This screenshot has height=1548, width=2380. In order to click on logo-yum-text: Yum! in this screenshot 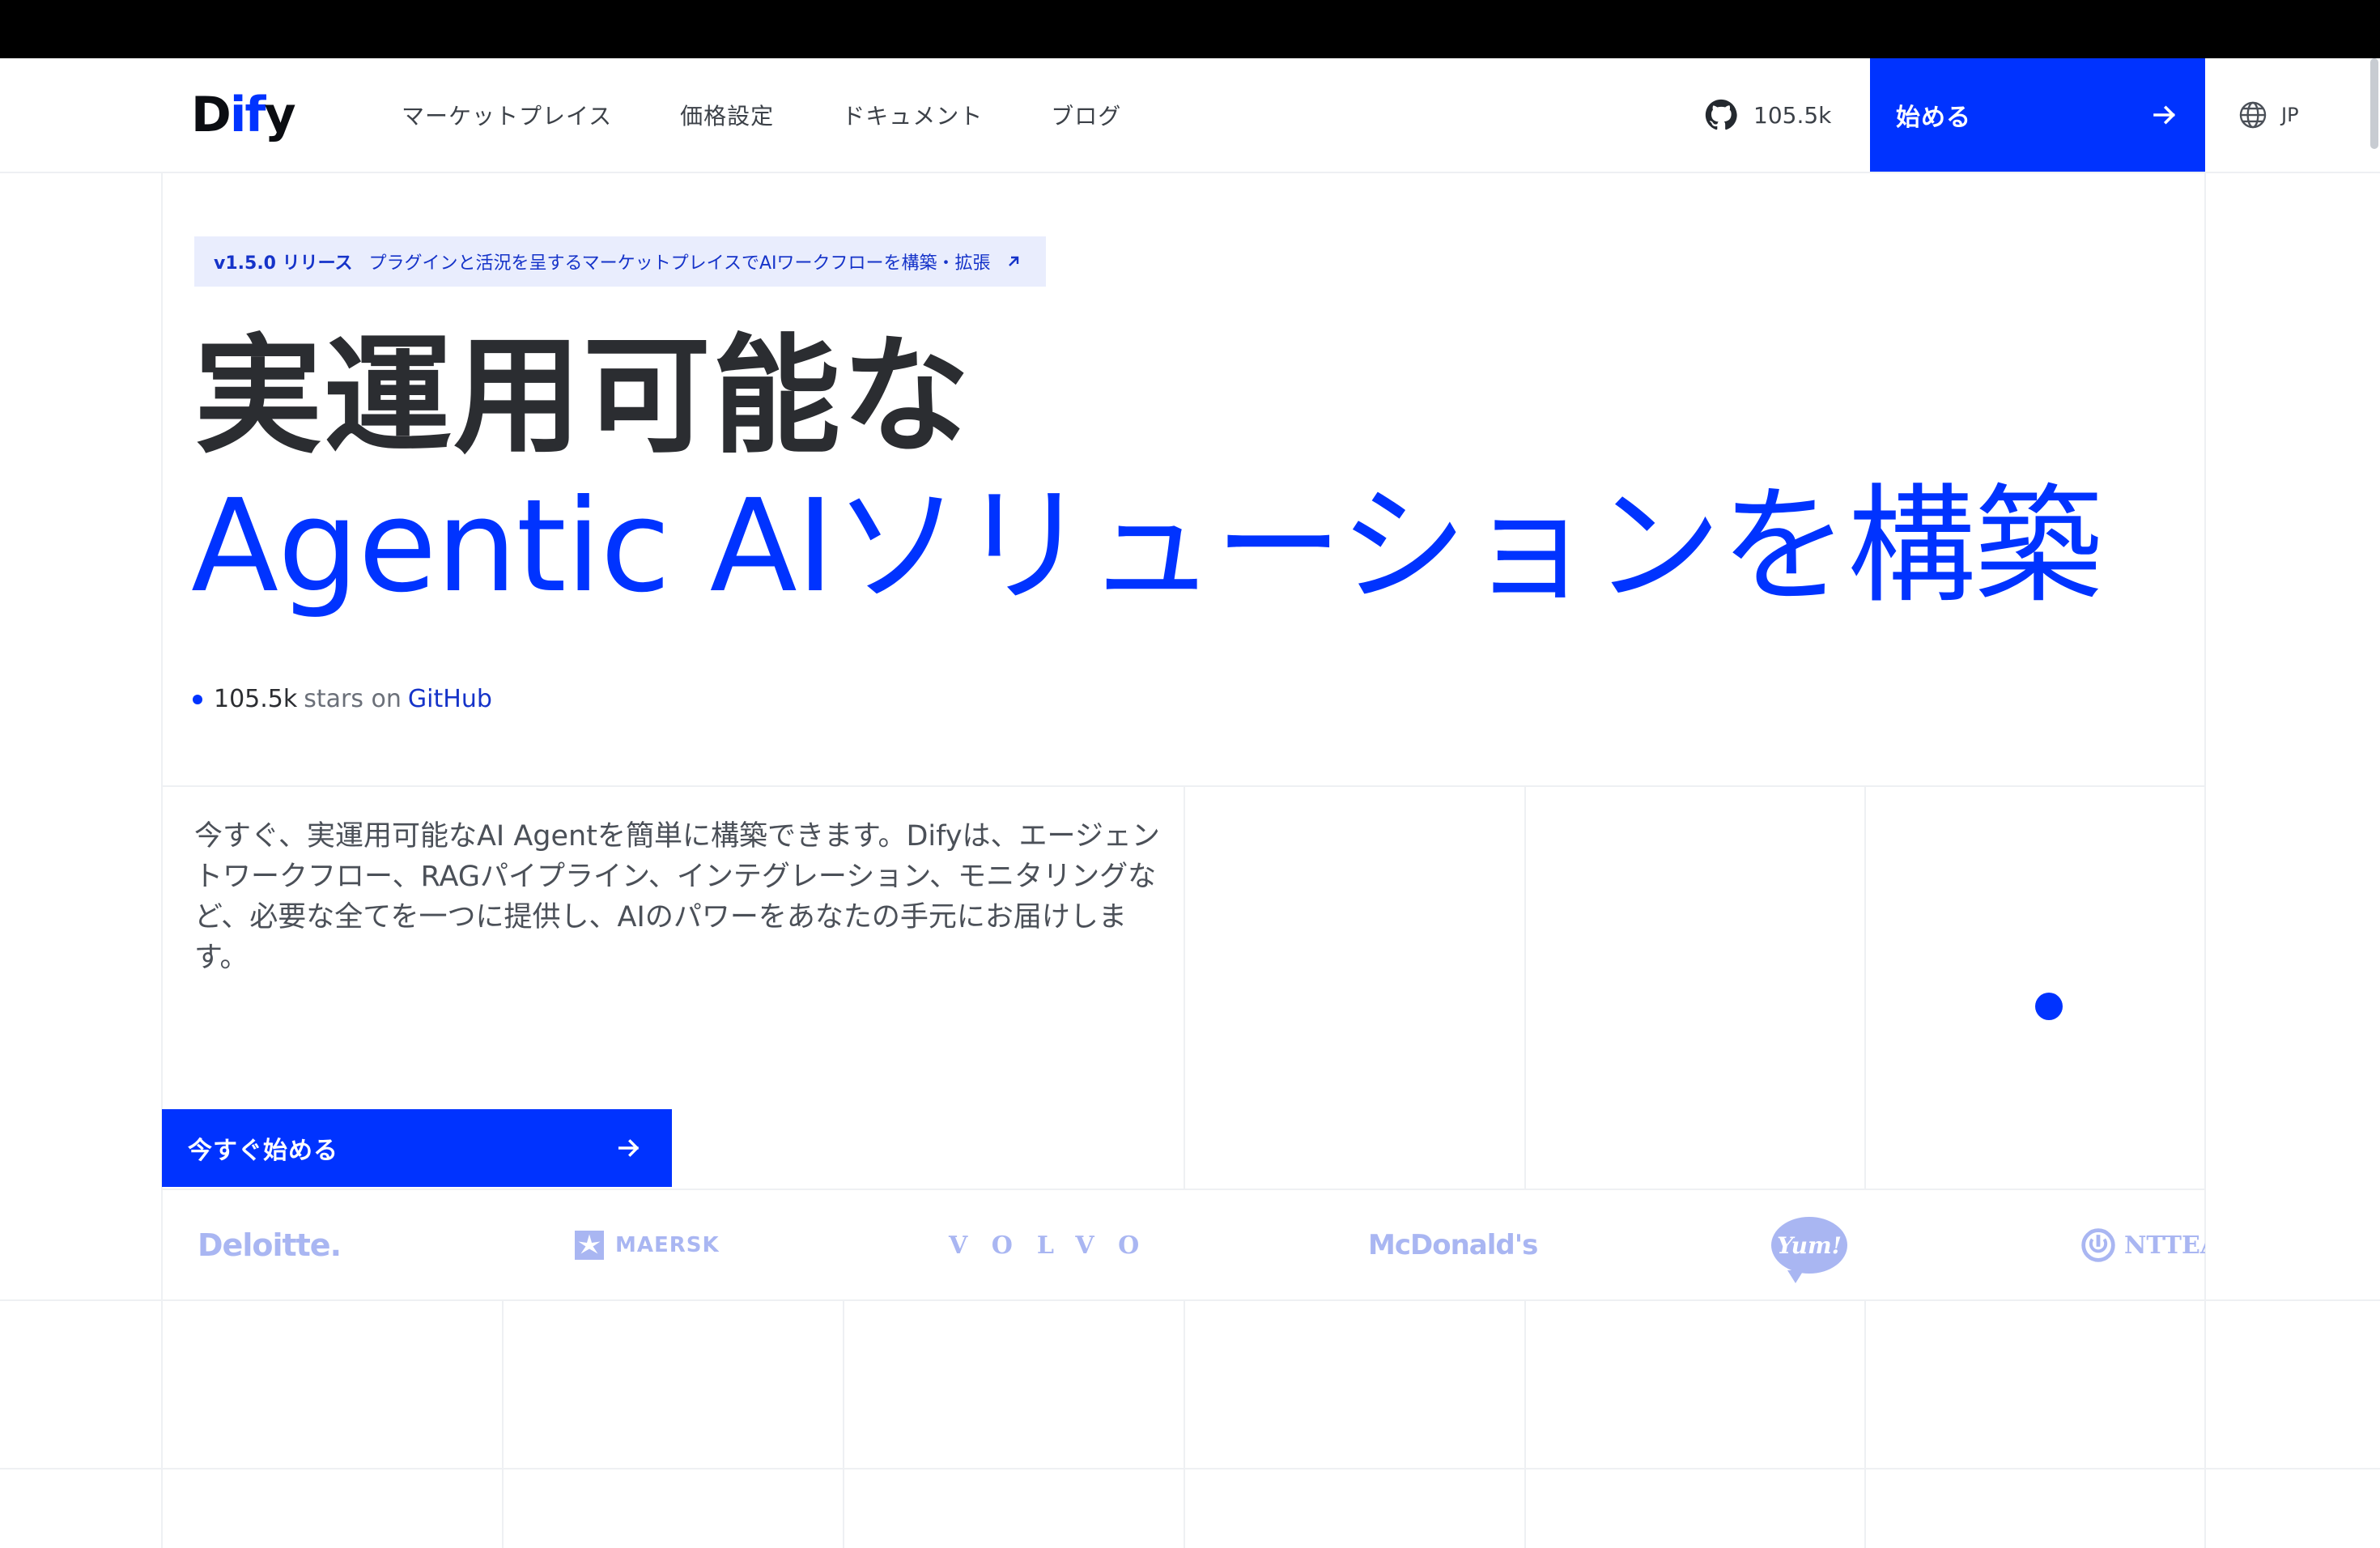, I will do `click(1810, 1245)`.